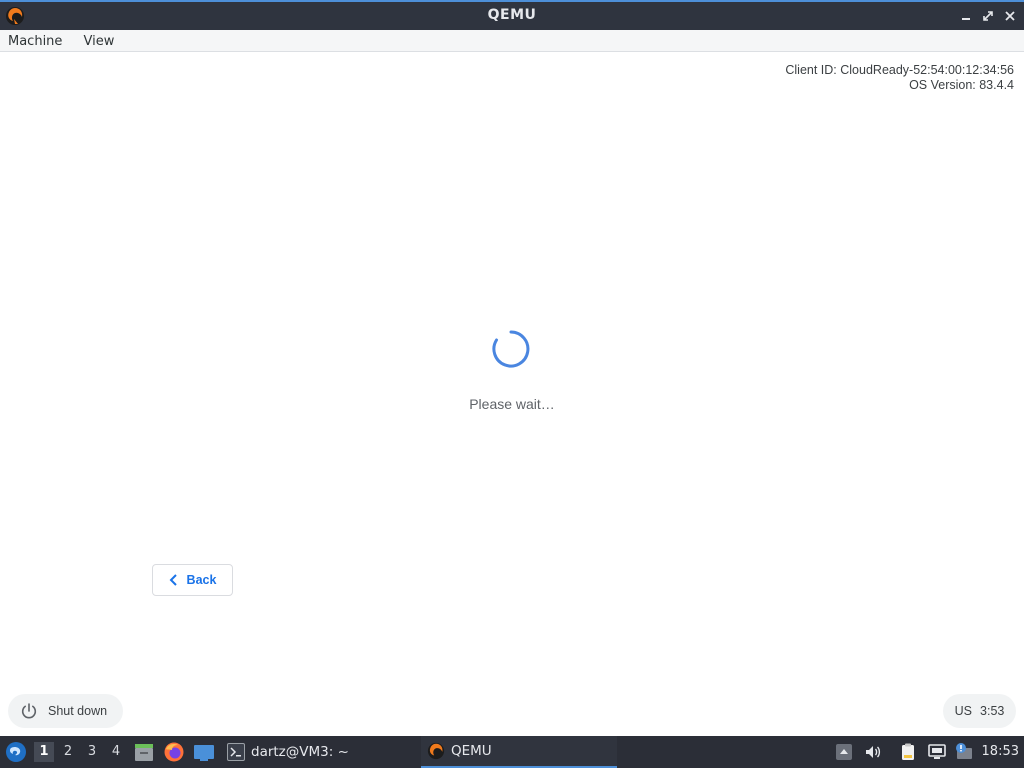  What do you see at coordinates (966, 16) in the screenshot?
I see `minimize-icon` at bounding box center [966, 16].